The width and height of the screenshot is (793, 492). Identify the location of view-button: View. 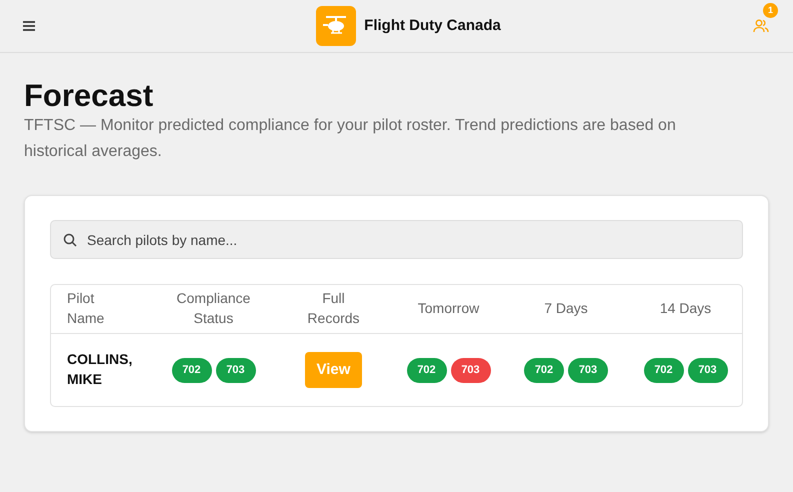
(333, 370).